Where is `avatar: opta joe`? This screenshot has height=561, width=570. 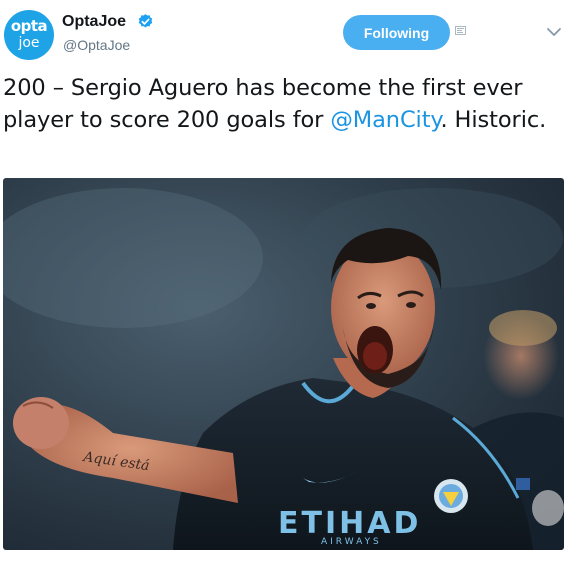
avatar: opta joe is located at coordinates (29, 35).